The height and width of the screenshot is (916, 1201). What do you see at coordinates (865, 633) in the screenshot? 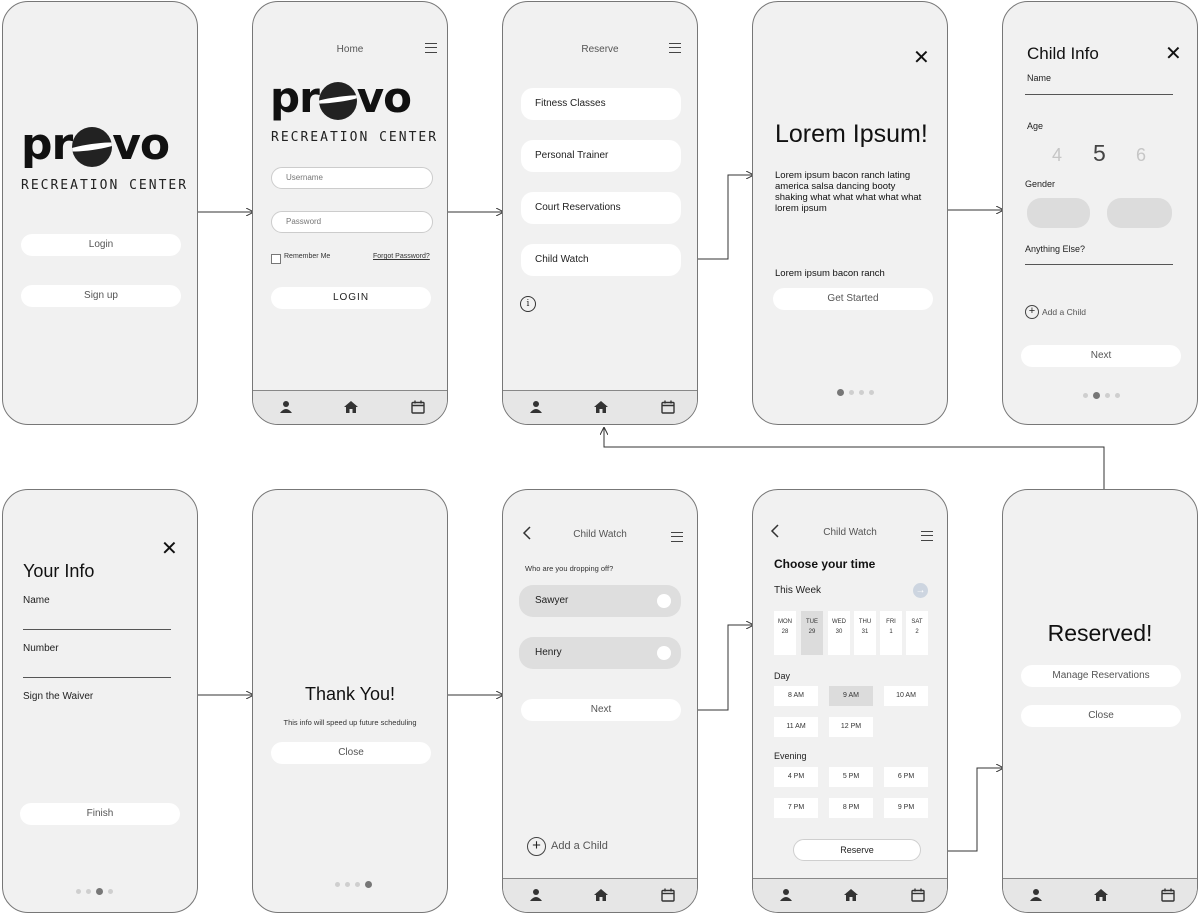
I see `day-thu: THU 31` at bounding box center [865, 633].